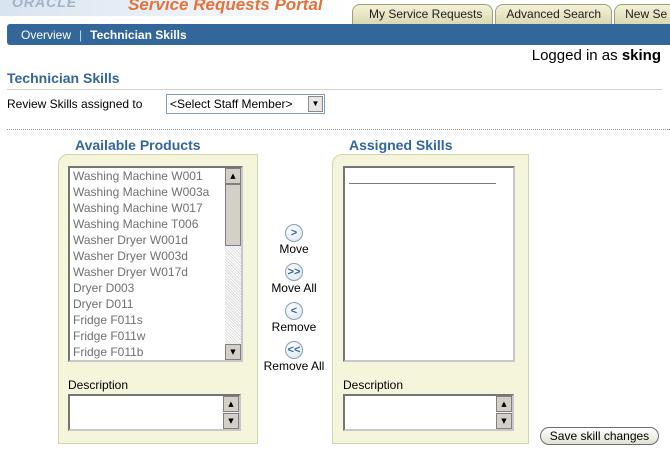 This screenshot has width=670, height=451. What do you see at coordinates (138, 35) in the screenshot?
I see `technician-skills-link: Technician Skills` at bounding box center [138, 35].